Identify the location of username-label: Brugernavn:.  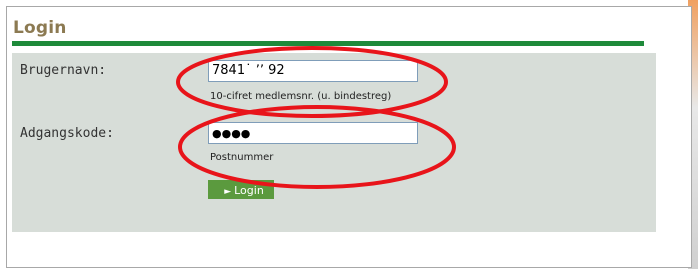
(63, 70).